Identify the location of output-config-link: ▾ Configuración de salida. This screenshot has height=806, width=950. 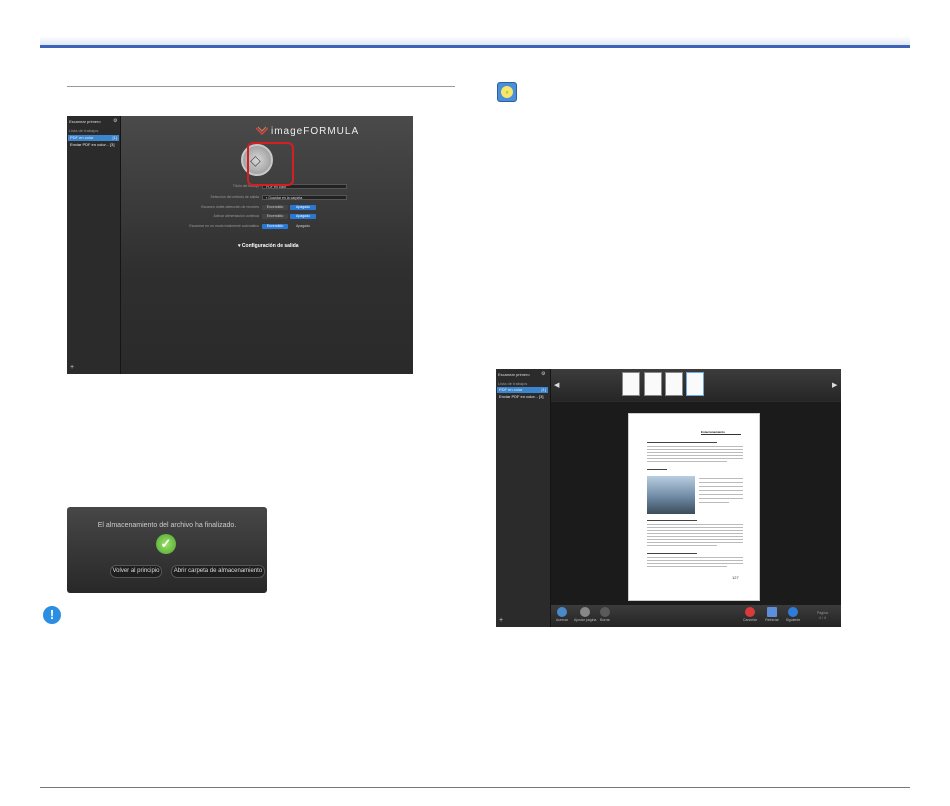
(268, 246).